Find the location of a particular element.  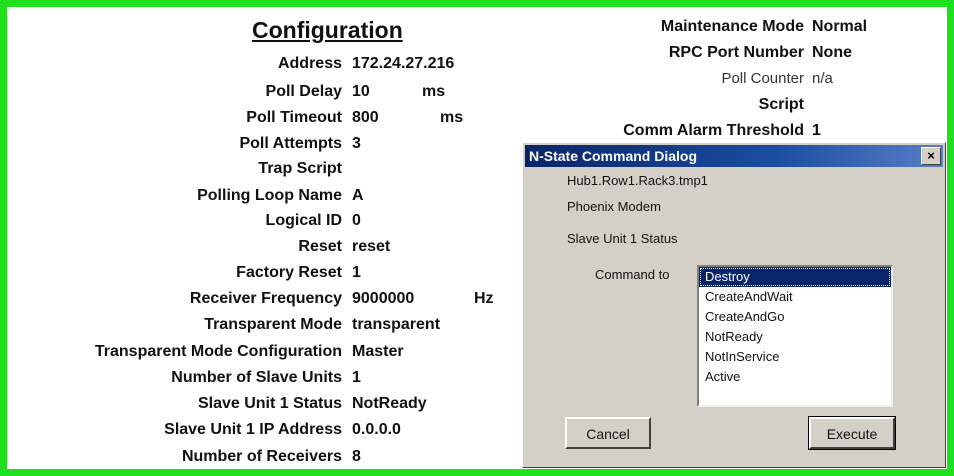

right-label-script: Script is located at coordinates (781, 104).